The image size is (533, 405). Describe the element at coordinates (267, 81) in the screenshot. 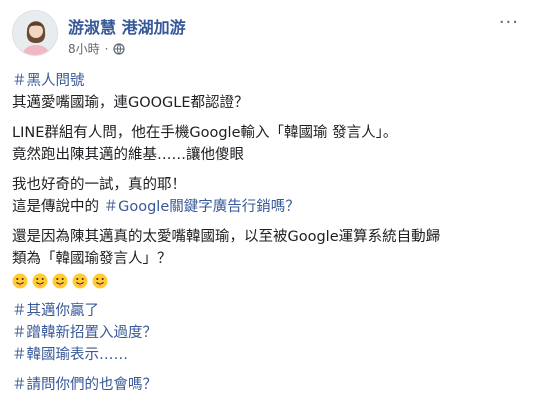

I see `hashtag: ＃黑人問號` at that location.